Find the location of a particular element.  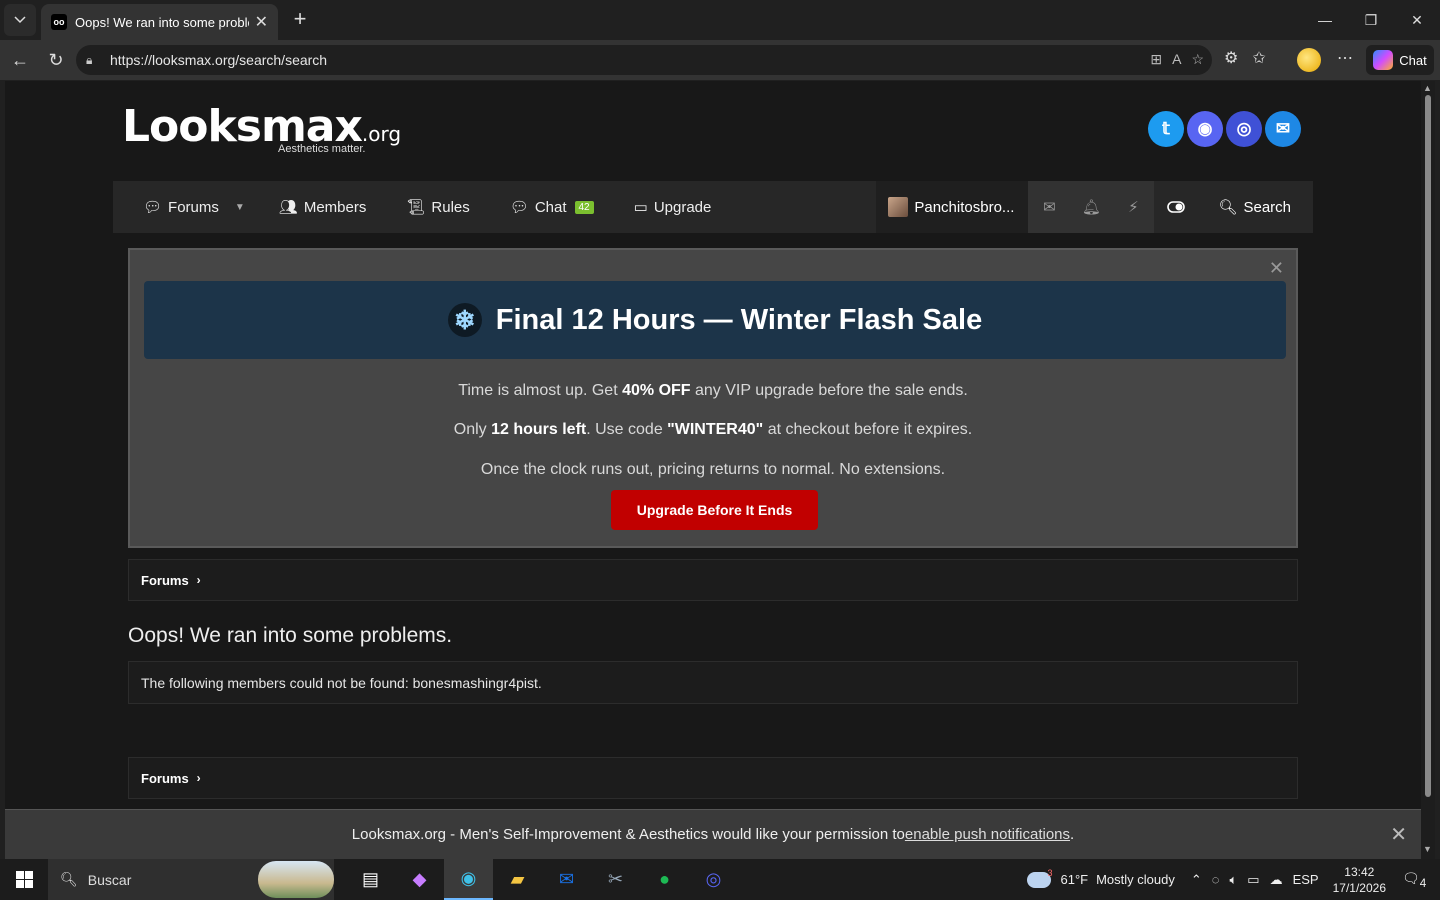

notification-center: 🗨︎4 is located at coordinates (1416, 880).